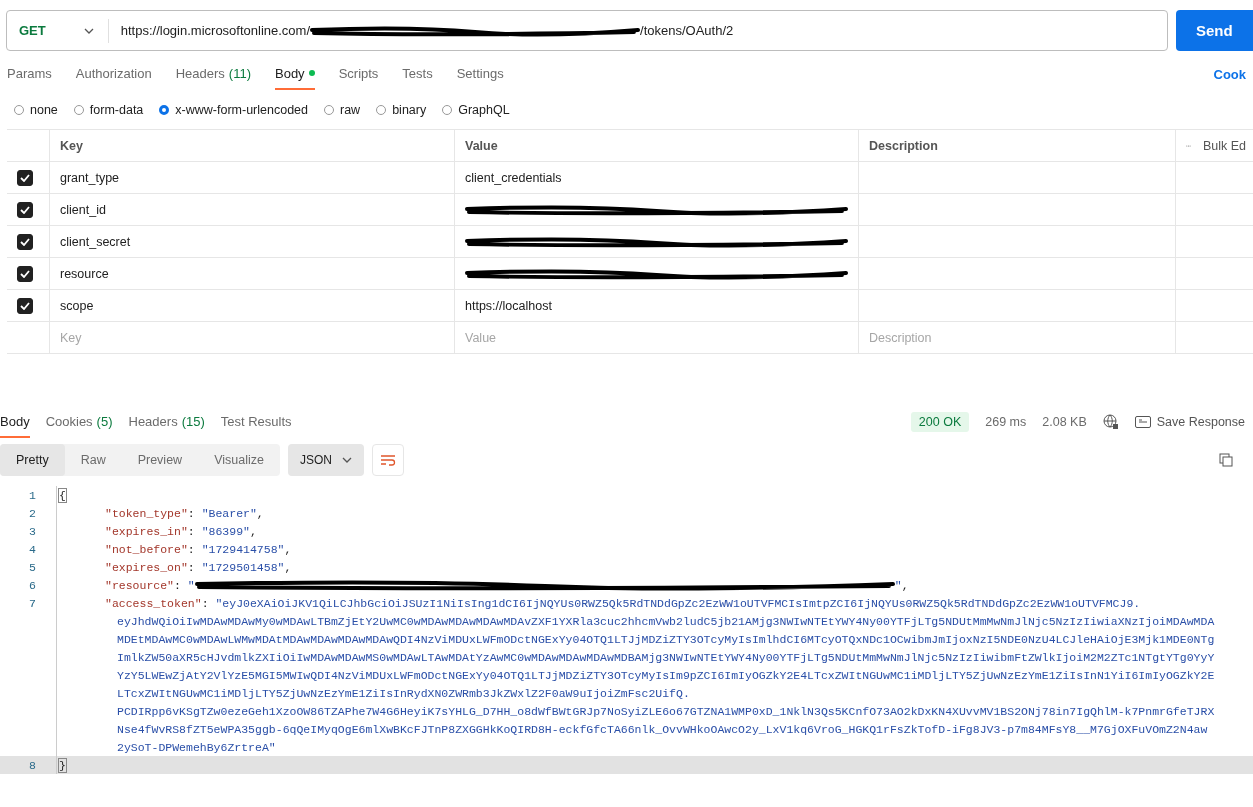 Image resolution: width=1253 pixels, height=807 pixels. Describe the element at coordinates (252, 274) in the screenshot. I see `key-cell: resource` at that location.